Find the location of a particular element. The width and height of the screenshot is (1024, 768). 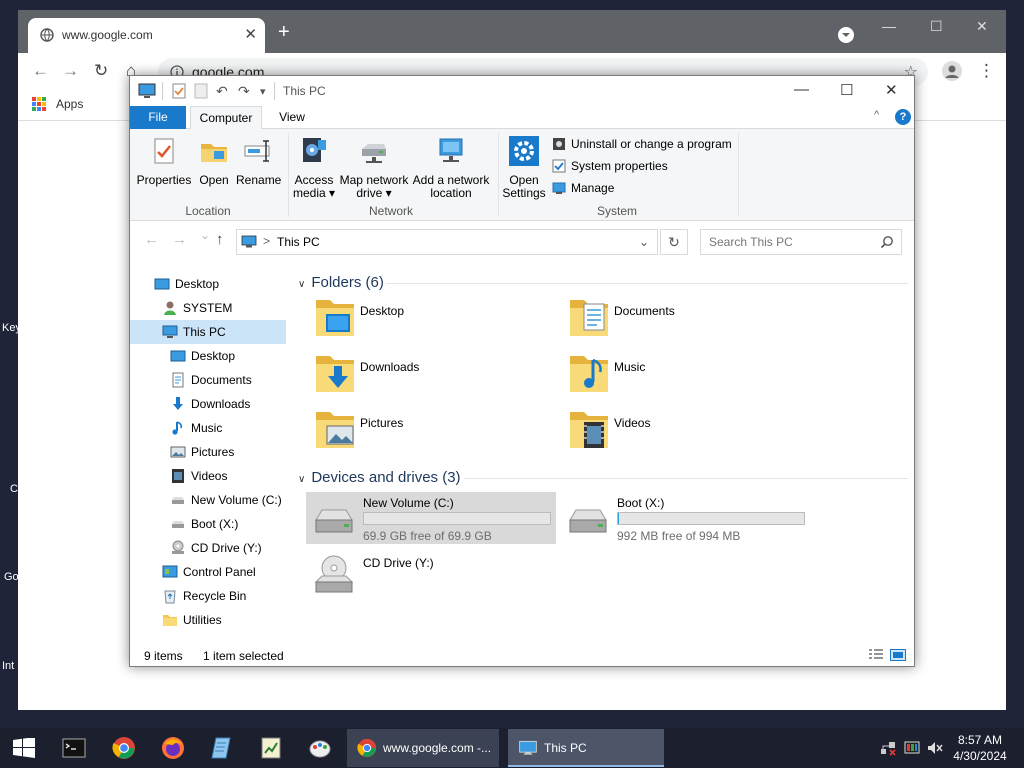

nav-item-music: Music is located at coordinates (208, 428).